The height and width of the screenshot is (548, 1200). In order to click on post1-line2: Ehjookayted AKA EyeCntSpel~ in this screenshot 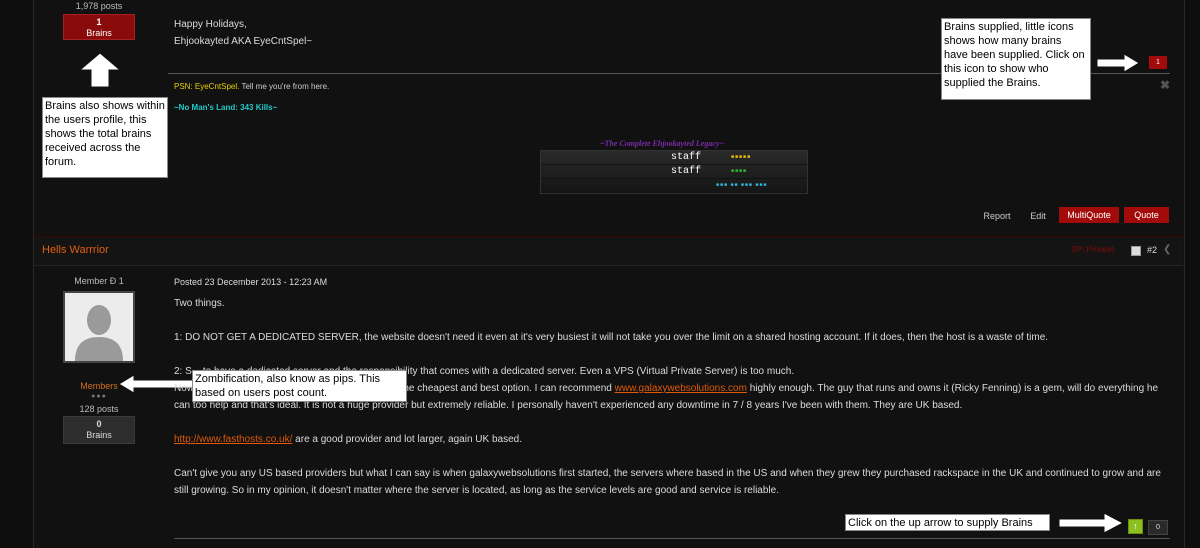, I will do `click(243, 41)`.